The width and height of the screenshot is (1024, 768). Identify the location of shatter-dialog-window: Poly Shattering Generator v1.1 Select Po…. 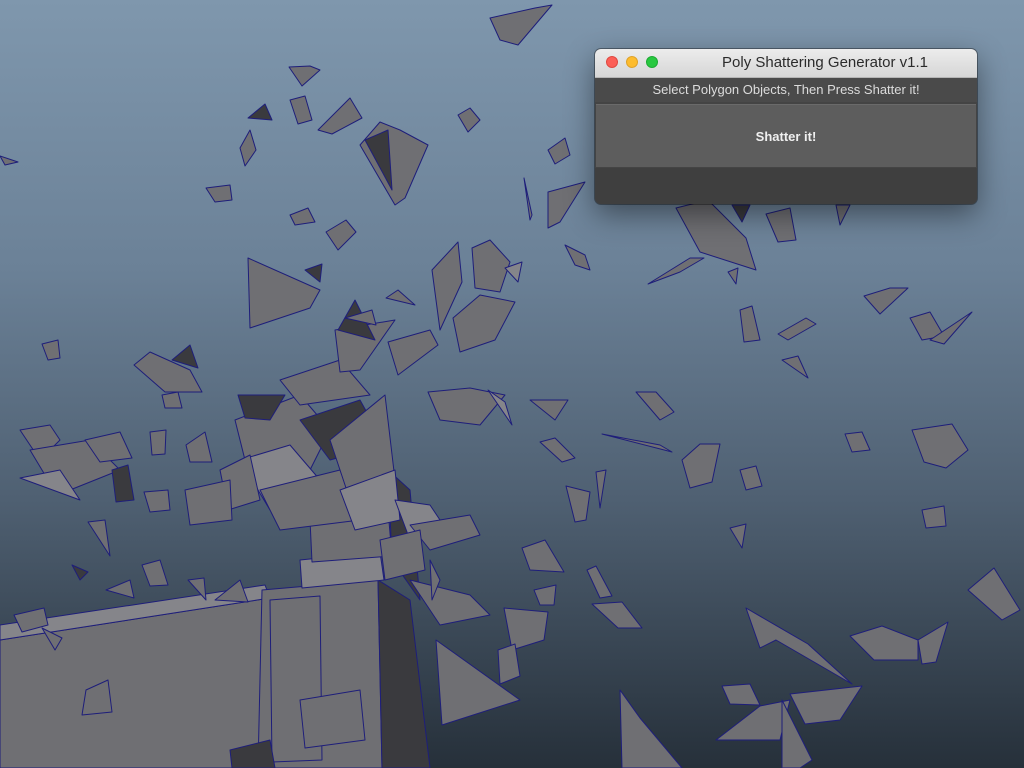
(786, 126).